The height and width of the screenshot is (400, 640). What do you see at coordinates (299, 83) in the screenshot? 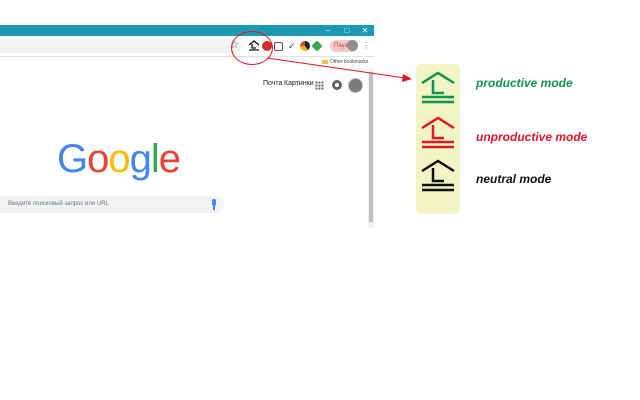
I see `images-link: Картинки` at bounding box center [299, 83].